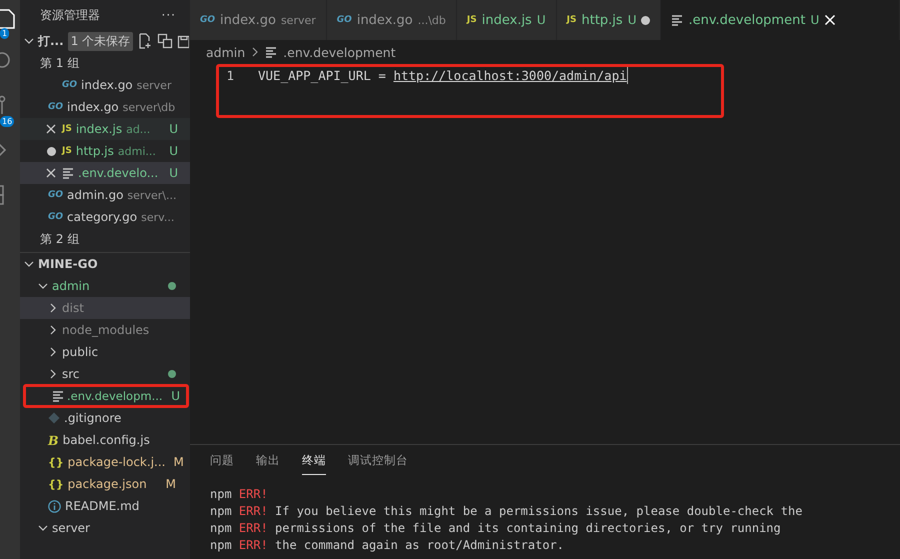 The width and height of the screenshot is (900, 559). What do you see at coordinates (105, 352) in the screenshot?
I see `folder-item: public` at bounding box center [105, 352].